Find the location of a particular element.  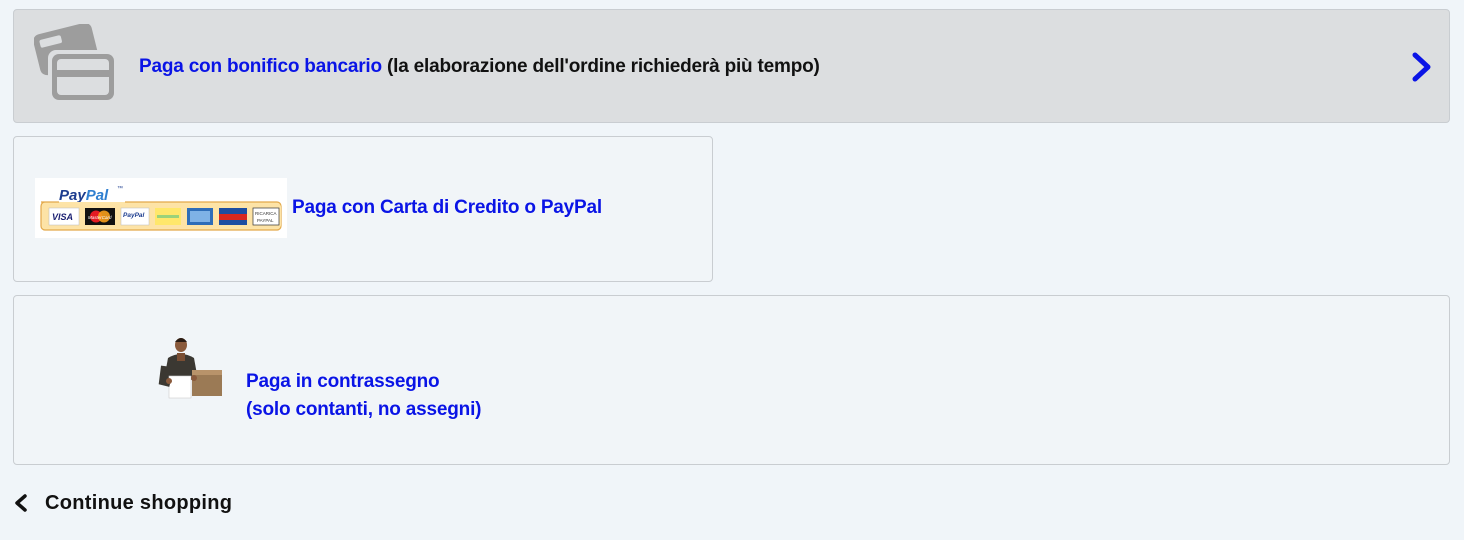

svg-text: ™ is located at coordinates (120, 188).